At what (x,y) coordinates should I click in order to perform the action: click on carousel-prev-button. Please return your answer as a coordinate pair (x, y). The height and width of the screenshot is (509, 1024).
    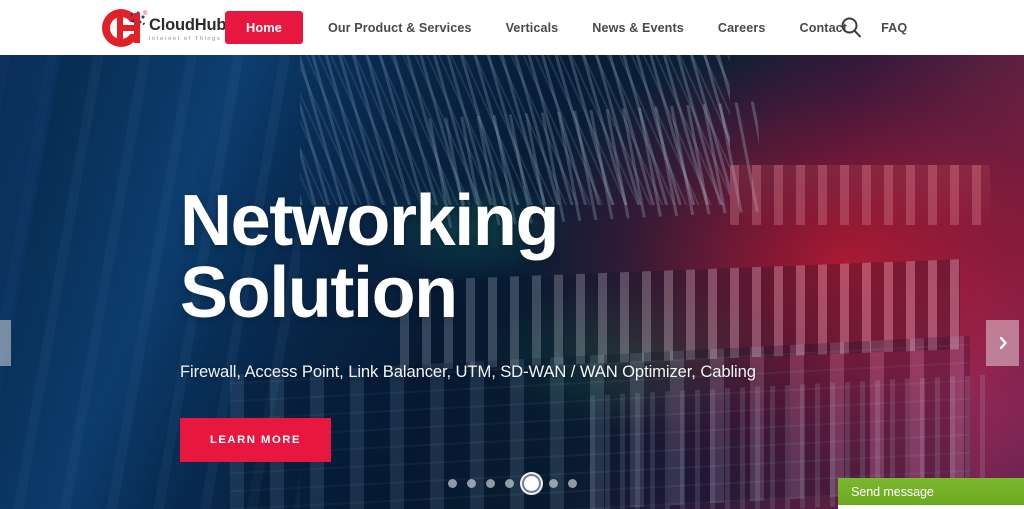
    Looking at the image, I should click on (5, 343).